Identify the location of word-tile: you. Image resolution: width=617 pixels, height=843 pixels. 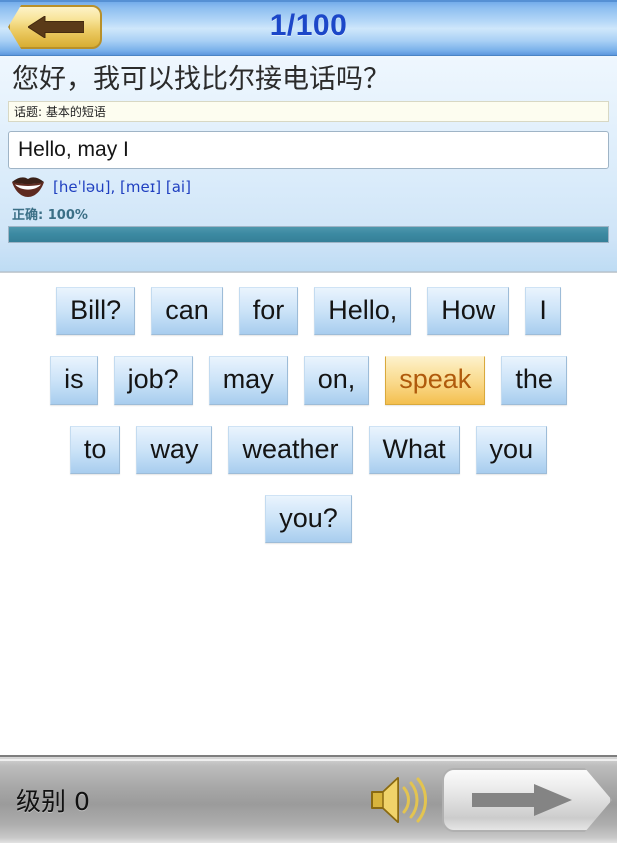
(511, 450).